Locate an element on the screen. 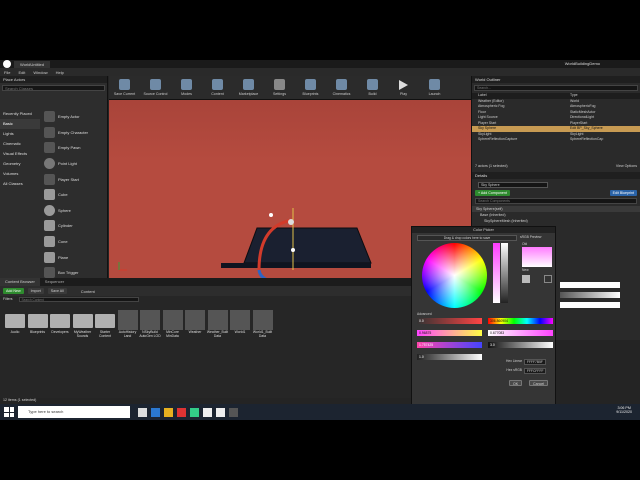 The height and width of the screenshot is (480, 640). actor-item: Plane is located at coordinates (74, 257).